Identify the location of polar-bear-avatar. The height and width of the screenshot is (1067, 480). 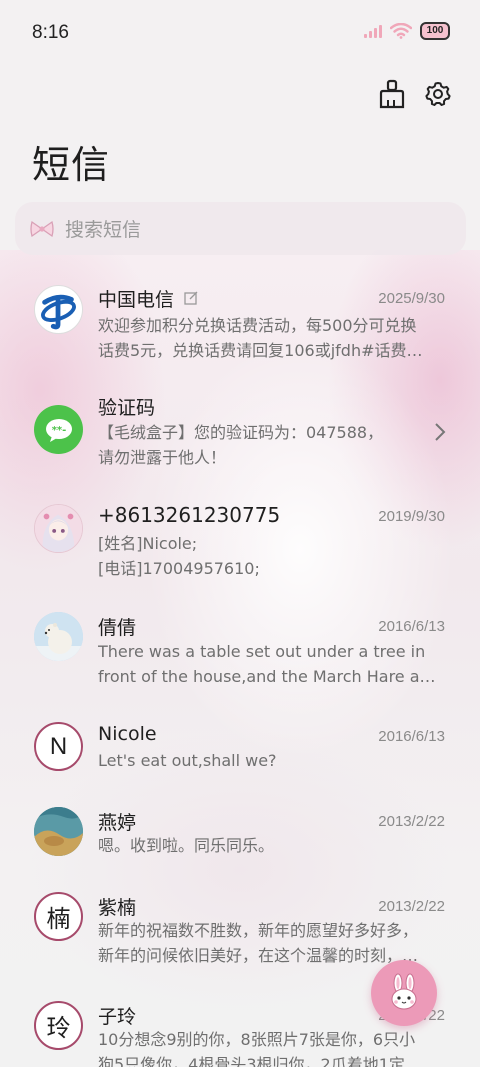
(58, 636).